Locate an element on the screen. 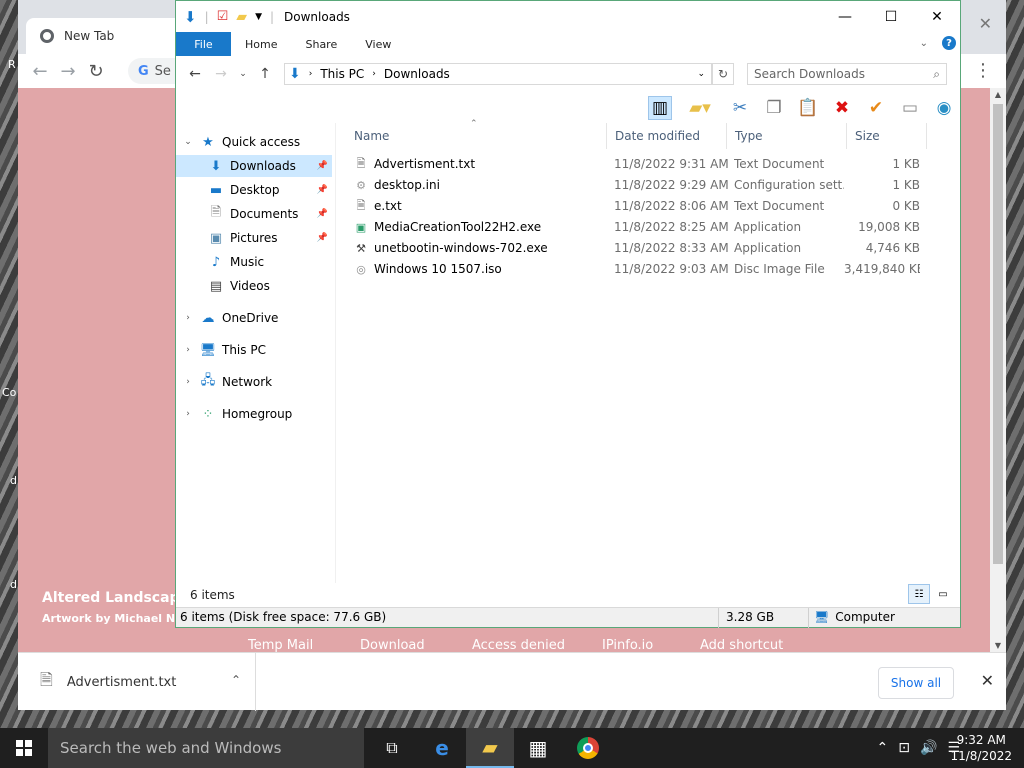 The width and height of the screenshot is (1024, 768). status-location-label: Computer is located at coordinates (865, 617).